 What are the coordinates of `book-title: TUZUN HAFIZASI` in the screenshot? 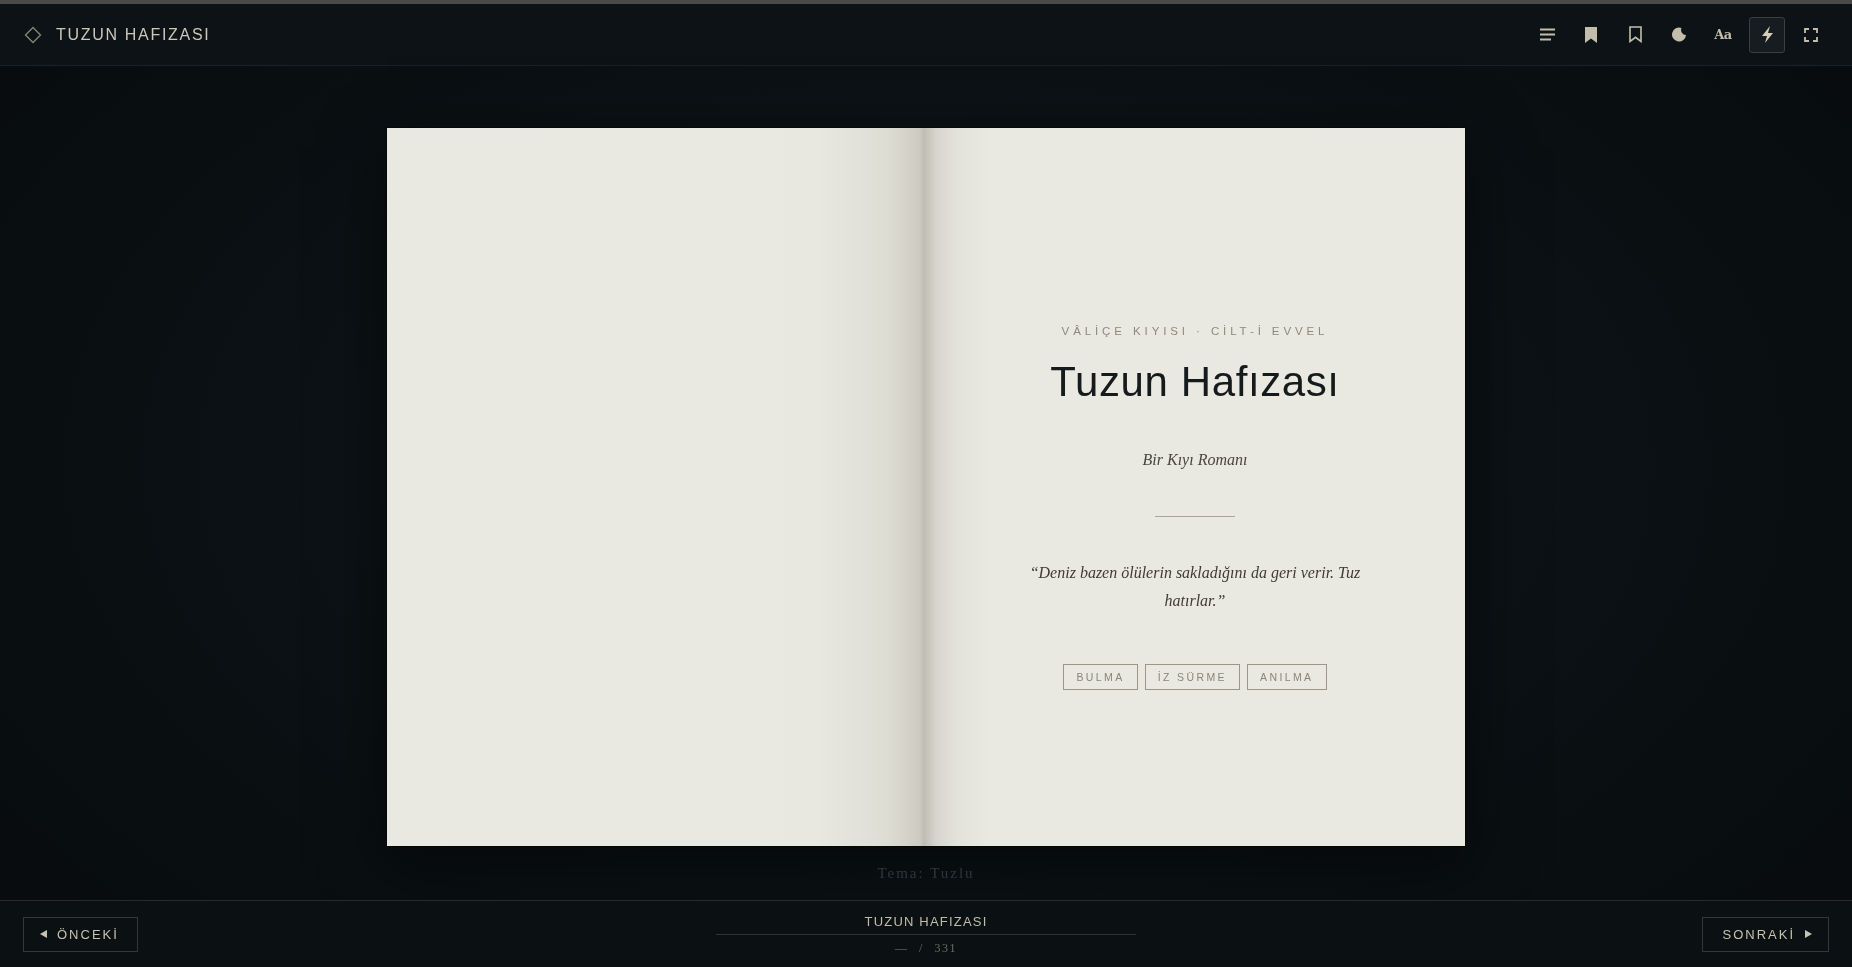 It's located at (926, 921).